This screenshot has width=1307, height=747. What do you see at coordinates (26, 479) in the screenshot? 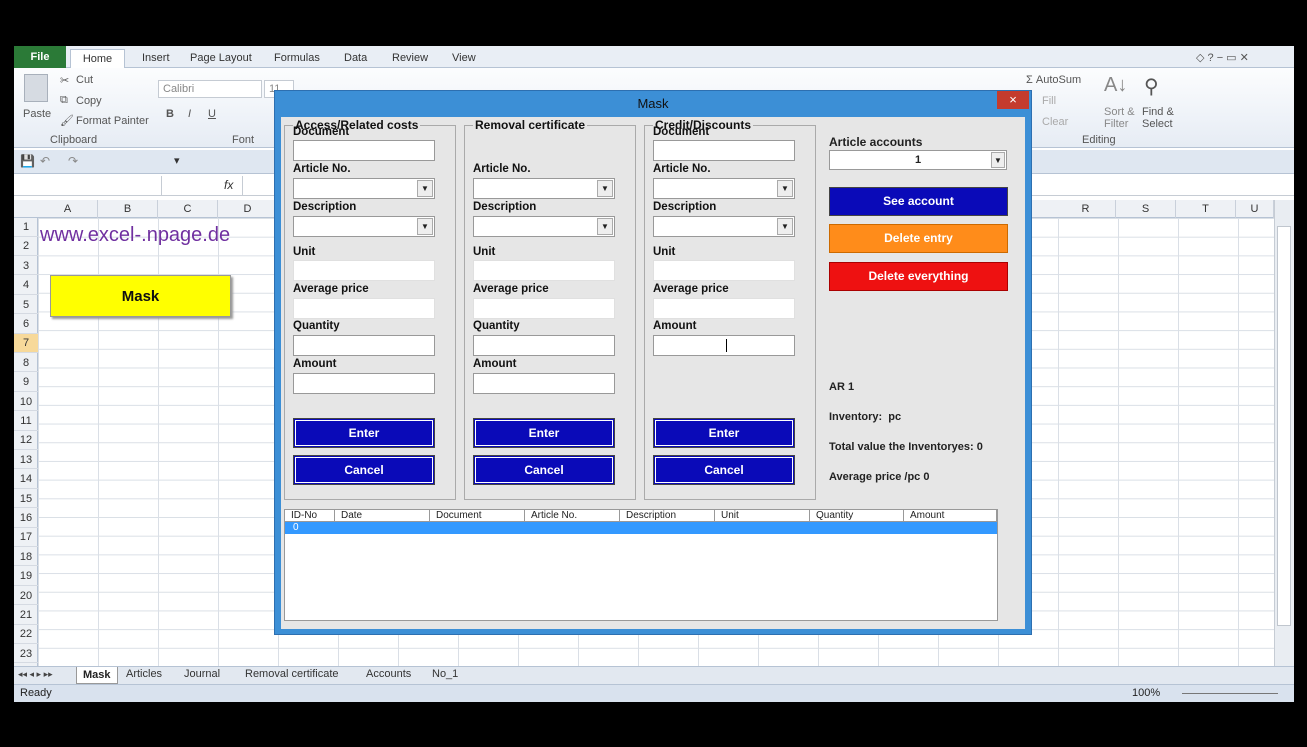
I see `row-header: 14` at bounding box center [26, 479].